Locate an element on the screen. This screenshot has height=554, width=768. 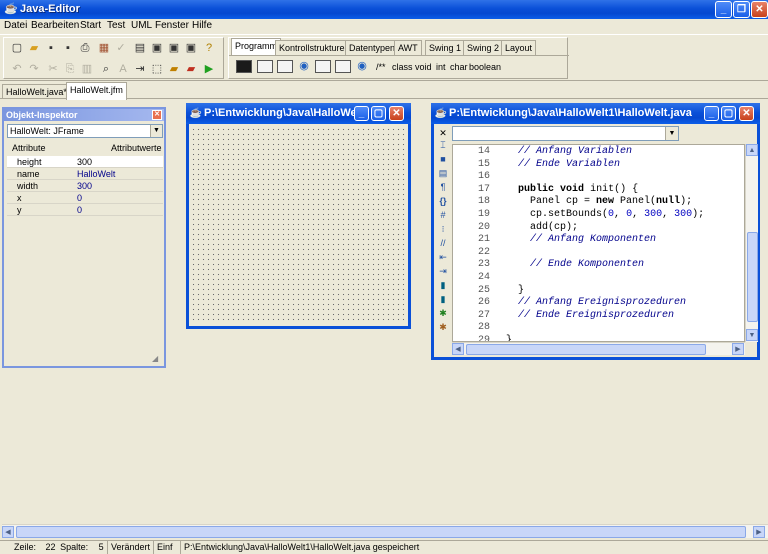
paragraph-icon: ¶ is located at coordinates (443, 187).